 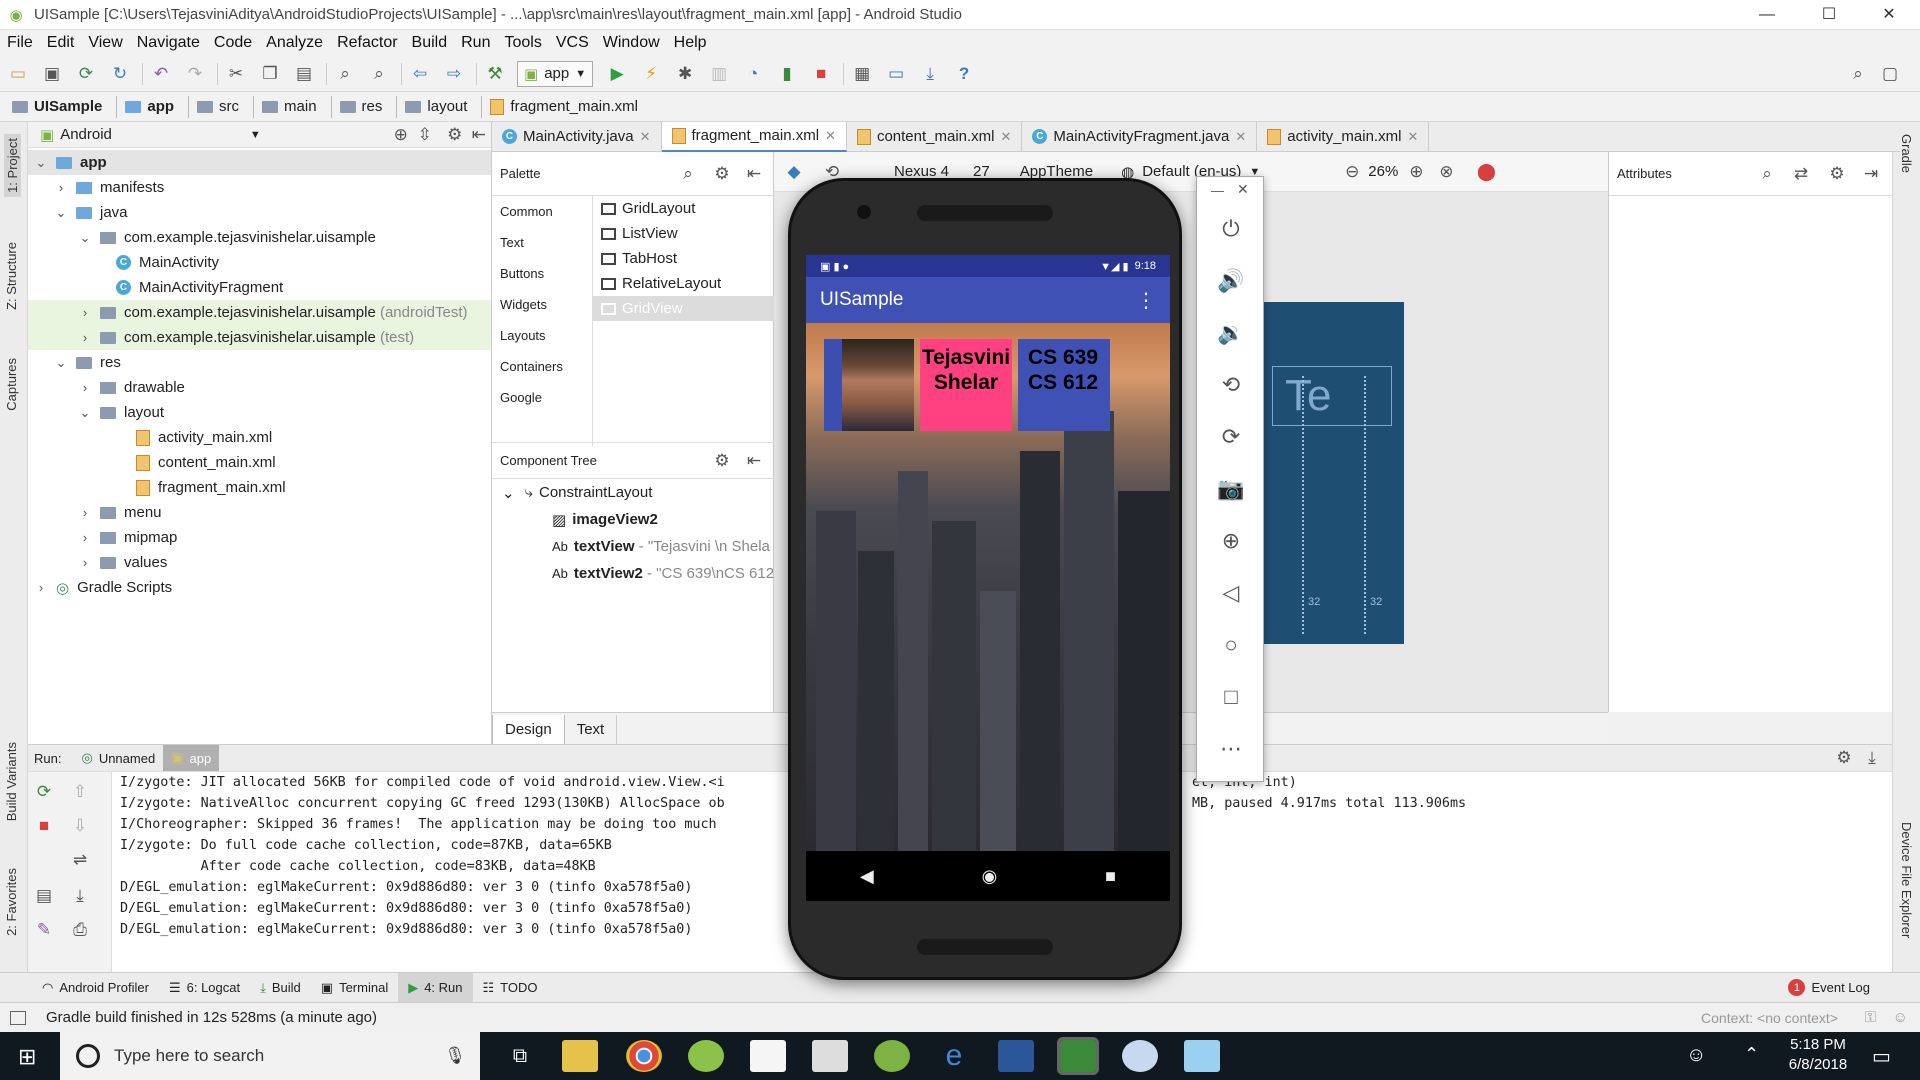 I want to click on zoom-out-icon: ⊖, so click(x=1352, y=172).